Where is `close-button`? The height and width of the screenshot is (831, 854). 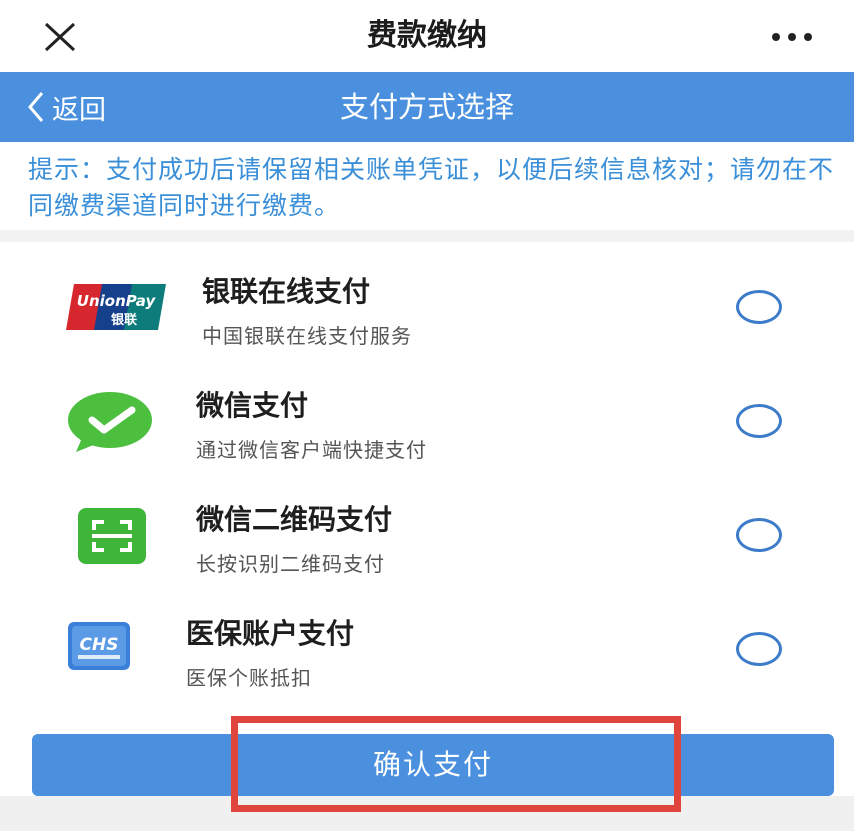
close-button is located at coordinates (60, 36).